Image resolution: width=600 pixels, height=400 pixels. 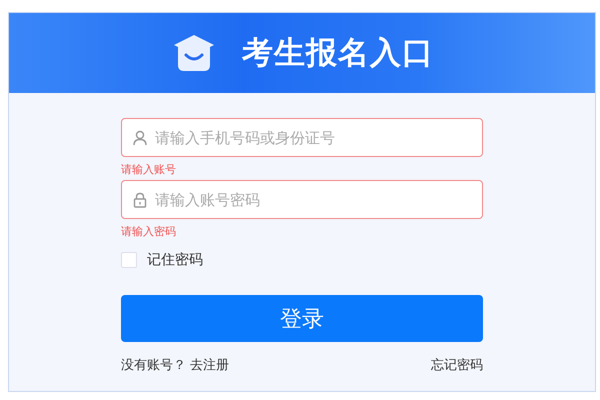 What do you see at coordinates (149, 169) in the screenshot?
I see `error-message: 请输入账号` at bounding box center [149, 169].